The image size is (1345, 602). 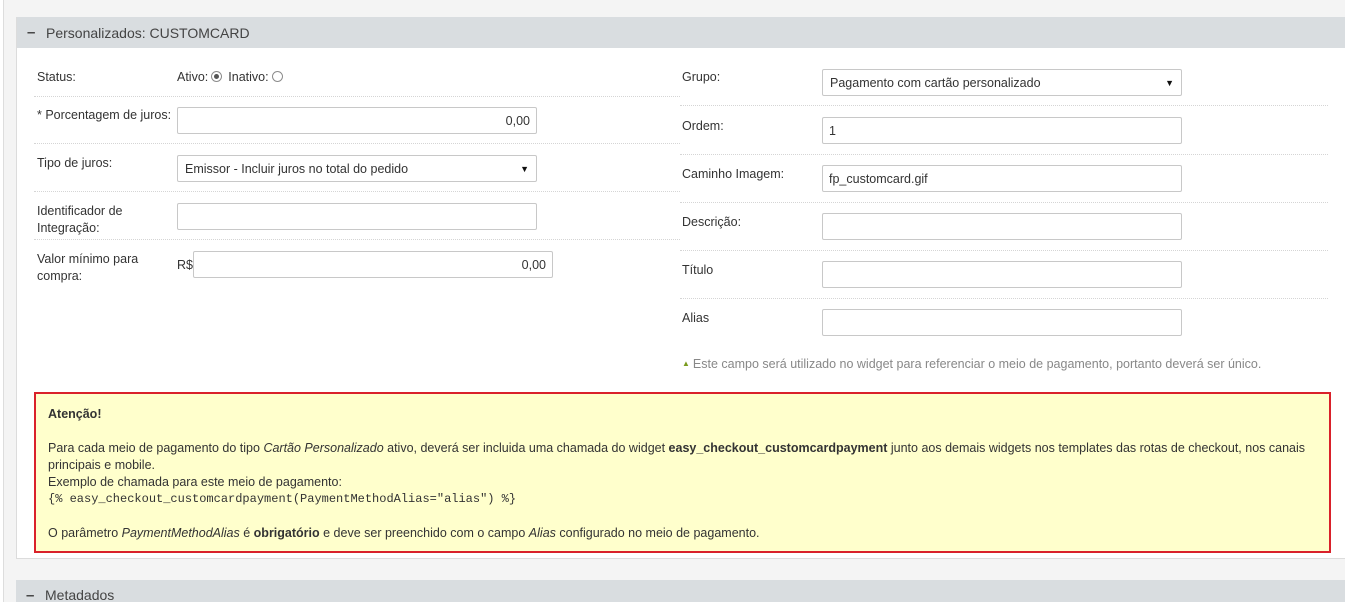 I want to click on alert-text: e deve ser preenchido com o campo, so click(x=424, y=533).